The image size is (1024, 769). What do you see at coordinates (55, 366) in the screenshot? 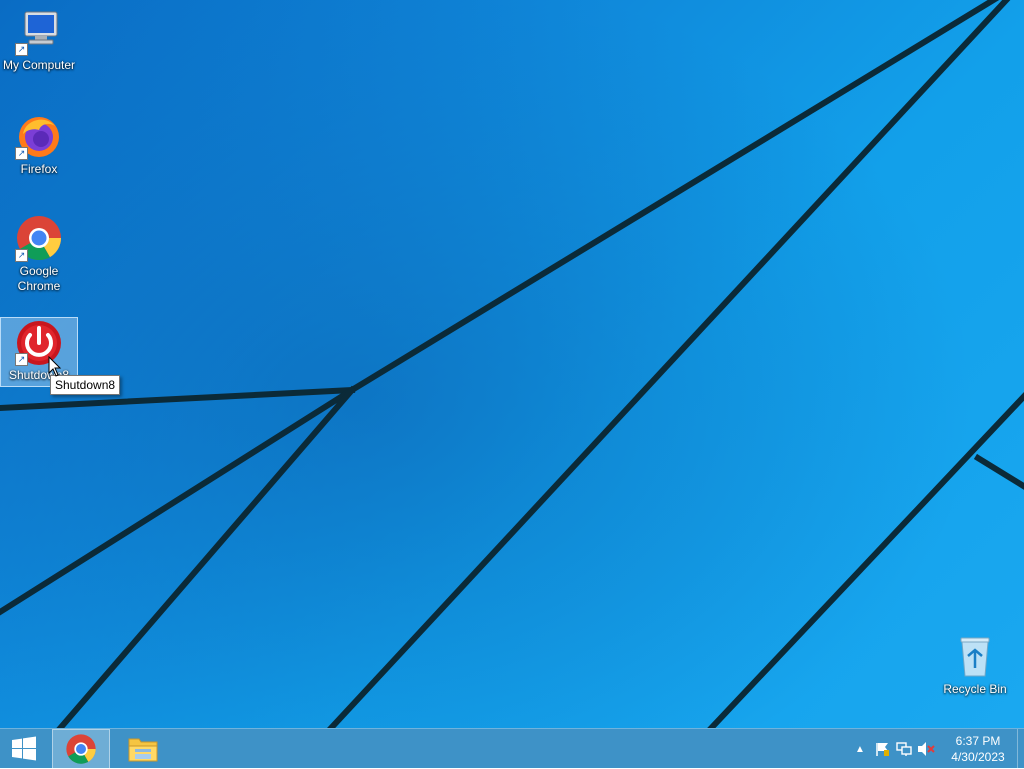
I see `mouse-cursor-icon` at bounding box center [55, 366].